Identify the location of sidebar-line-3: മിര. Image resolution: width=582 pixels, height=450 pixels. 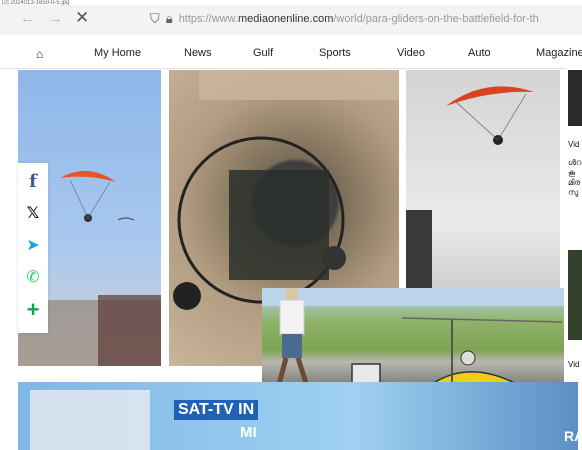
(574, 182).